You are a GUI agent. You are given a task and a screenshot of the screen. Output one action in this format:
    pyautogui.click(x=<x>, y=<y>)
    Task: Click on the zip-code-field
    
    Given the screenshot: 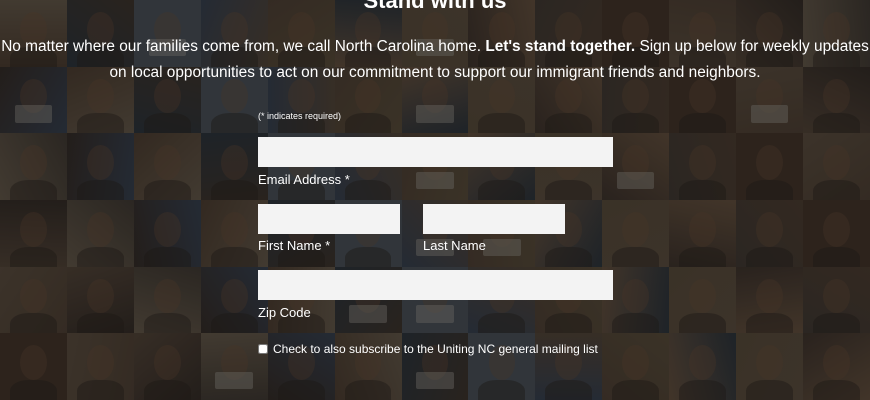 What is the action you would take?
    pyautogui.click(x=435, y=285)
    